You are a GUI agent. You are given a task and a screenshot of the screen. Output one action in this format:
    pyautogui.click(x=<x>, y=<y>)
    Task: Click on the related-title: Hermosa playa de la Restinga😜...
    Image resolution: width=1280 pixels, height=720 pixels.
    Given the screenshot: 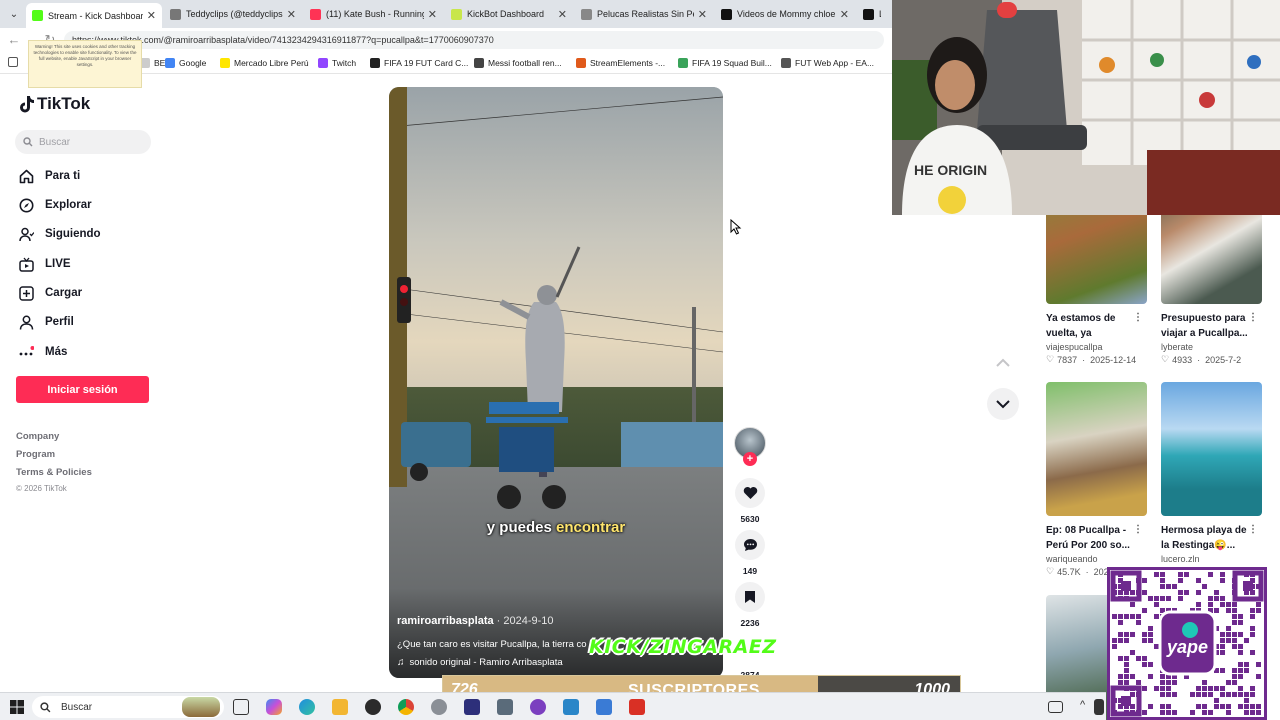 What is the action you would take?
    pyautogui.click(x=1204, y=538)
    